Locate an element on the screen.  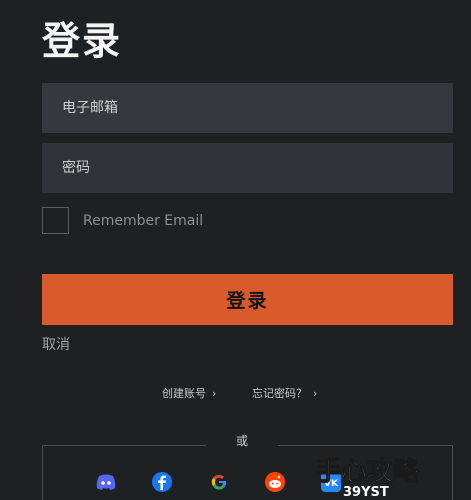
email-input is located at coordinates (247, 108).